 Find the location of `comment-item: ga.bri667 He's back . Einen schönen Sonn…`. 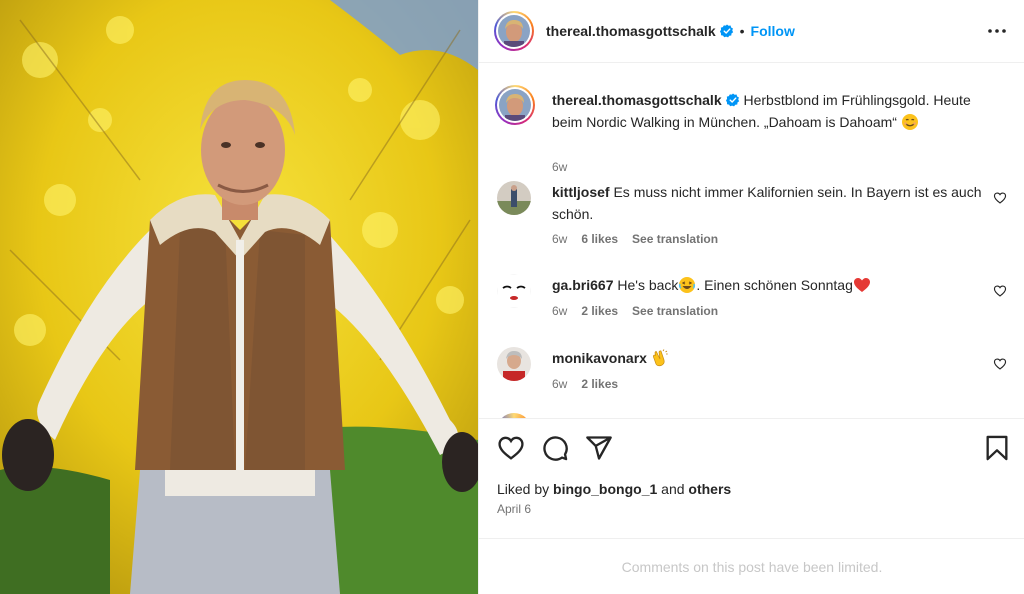

comment-item: ga.bri667 He's back . Einen schönen Sonn… is located at coordinates (752, 304).